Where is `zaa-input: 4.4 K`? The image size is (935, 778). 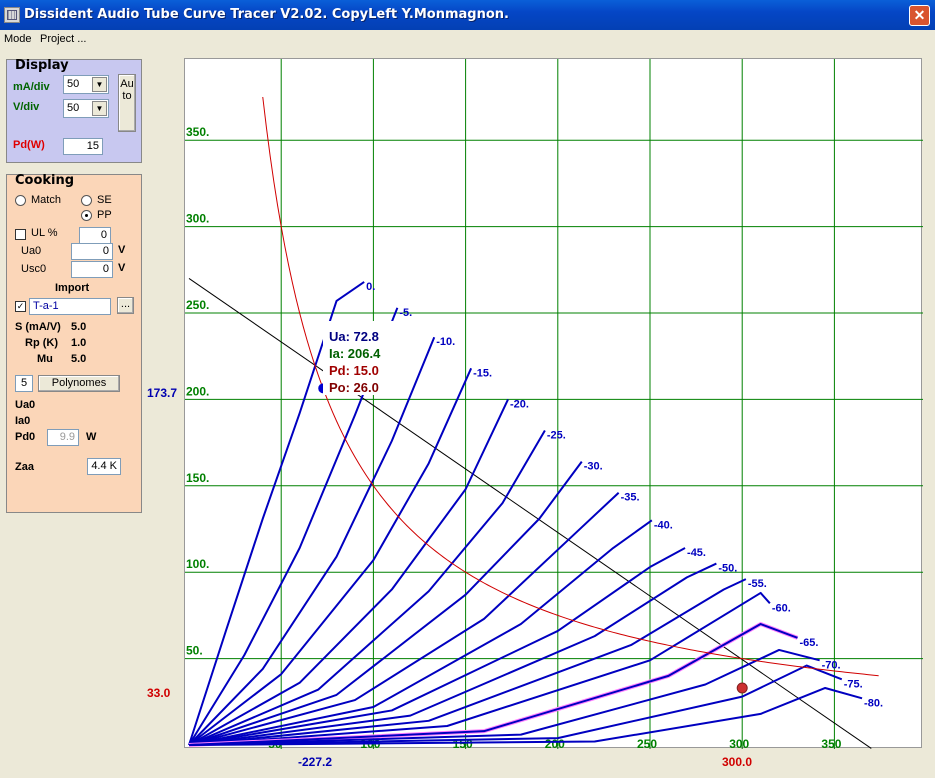 zaa-input: 4.4 K is located at coordinates (104, 466).